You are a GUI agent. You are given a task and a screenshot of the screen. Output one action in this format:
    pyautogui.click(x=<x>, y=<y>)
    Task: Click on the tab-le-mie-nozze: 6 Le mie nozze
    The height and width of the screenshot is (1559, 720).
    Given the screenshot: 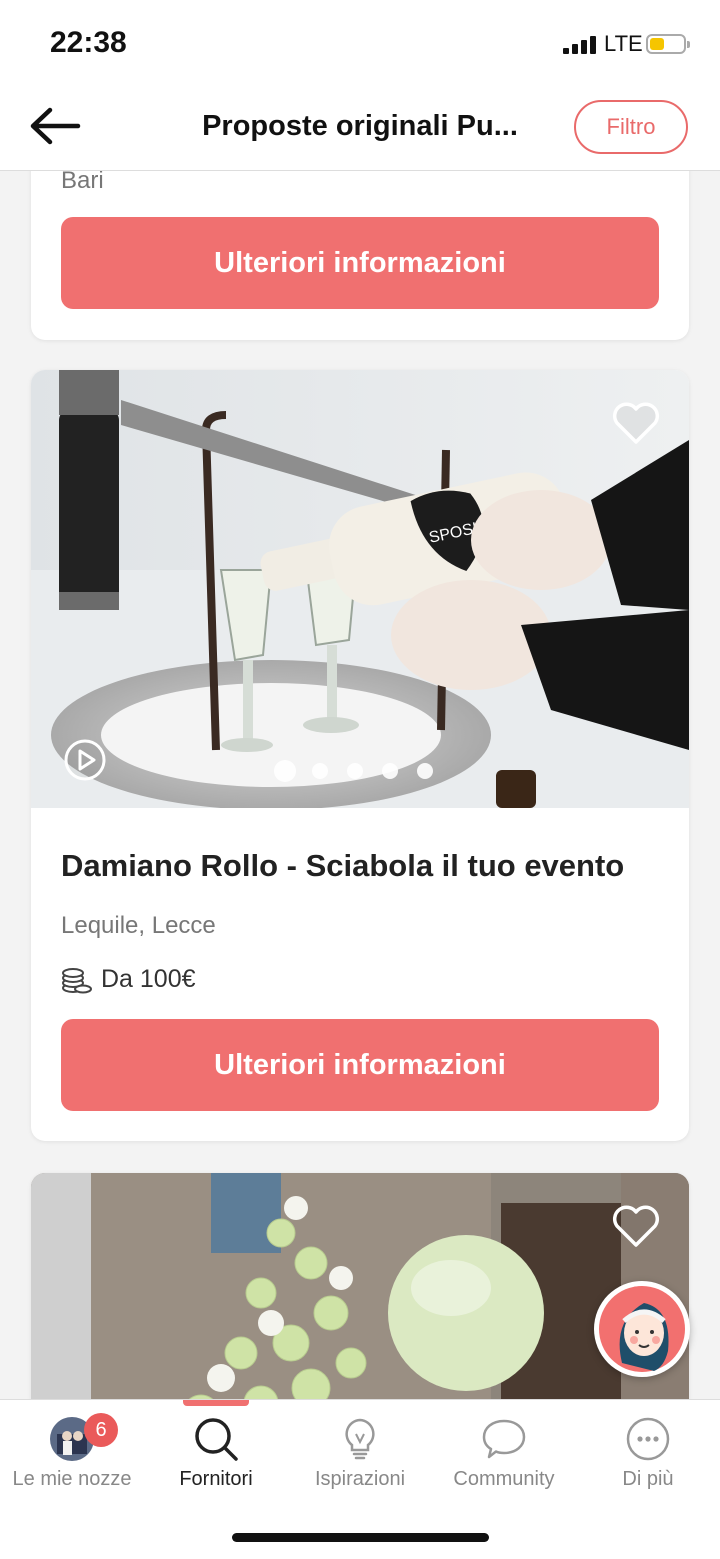 What is the action you would take?
    pyautogui.click(x=72, y=1455)
    